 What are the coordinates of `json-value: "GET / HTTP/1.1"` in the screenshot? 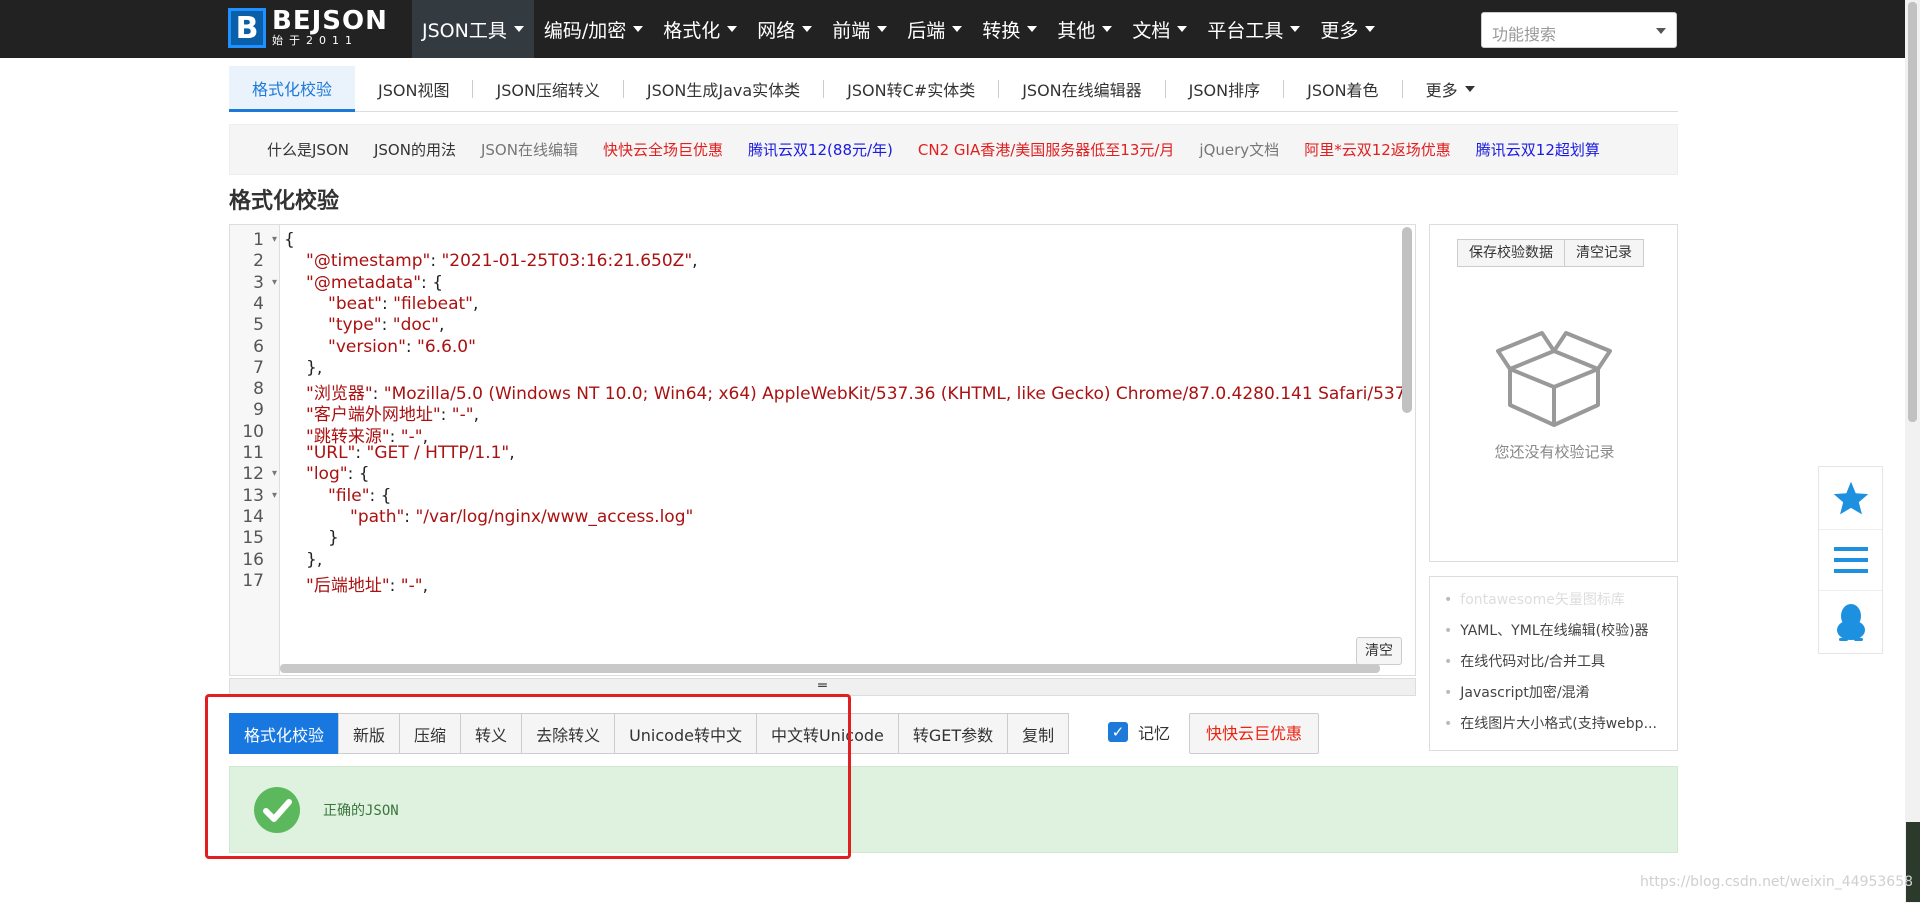 It's located at (438, 453).